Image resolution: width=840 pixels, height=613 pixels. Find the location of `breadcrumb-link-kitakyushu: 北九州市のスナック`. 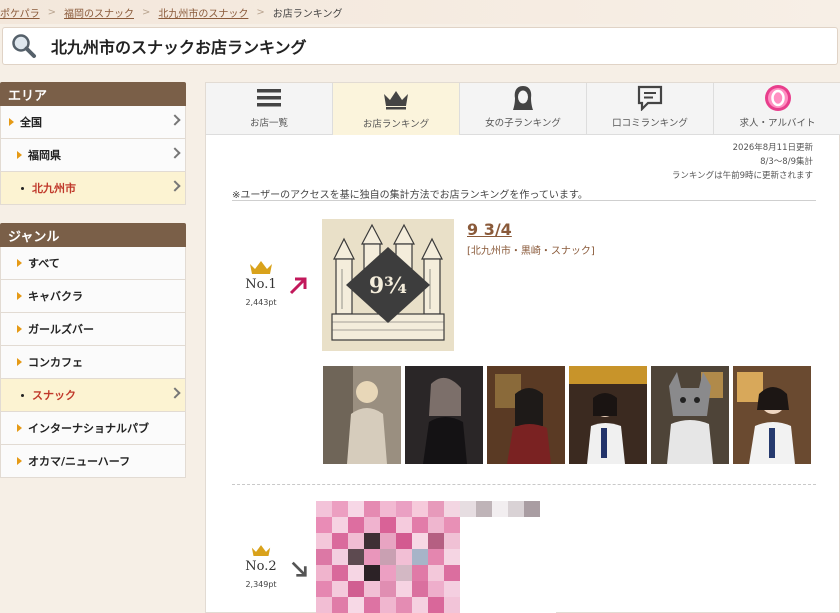

breadcrumb-link-kitakyushu: 北九州市のスナック is located at coordinates (203, 12).